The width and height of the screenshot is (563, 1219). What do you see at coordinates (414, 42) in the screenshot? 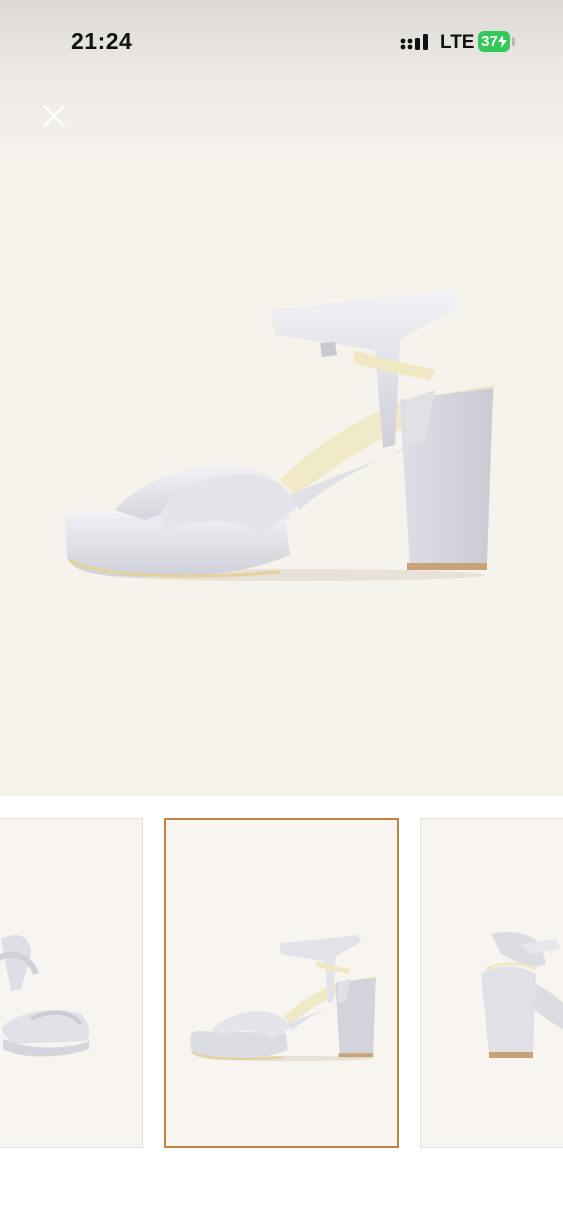
I see `signal-icon` at bounding box center [414, 42].